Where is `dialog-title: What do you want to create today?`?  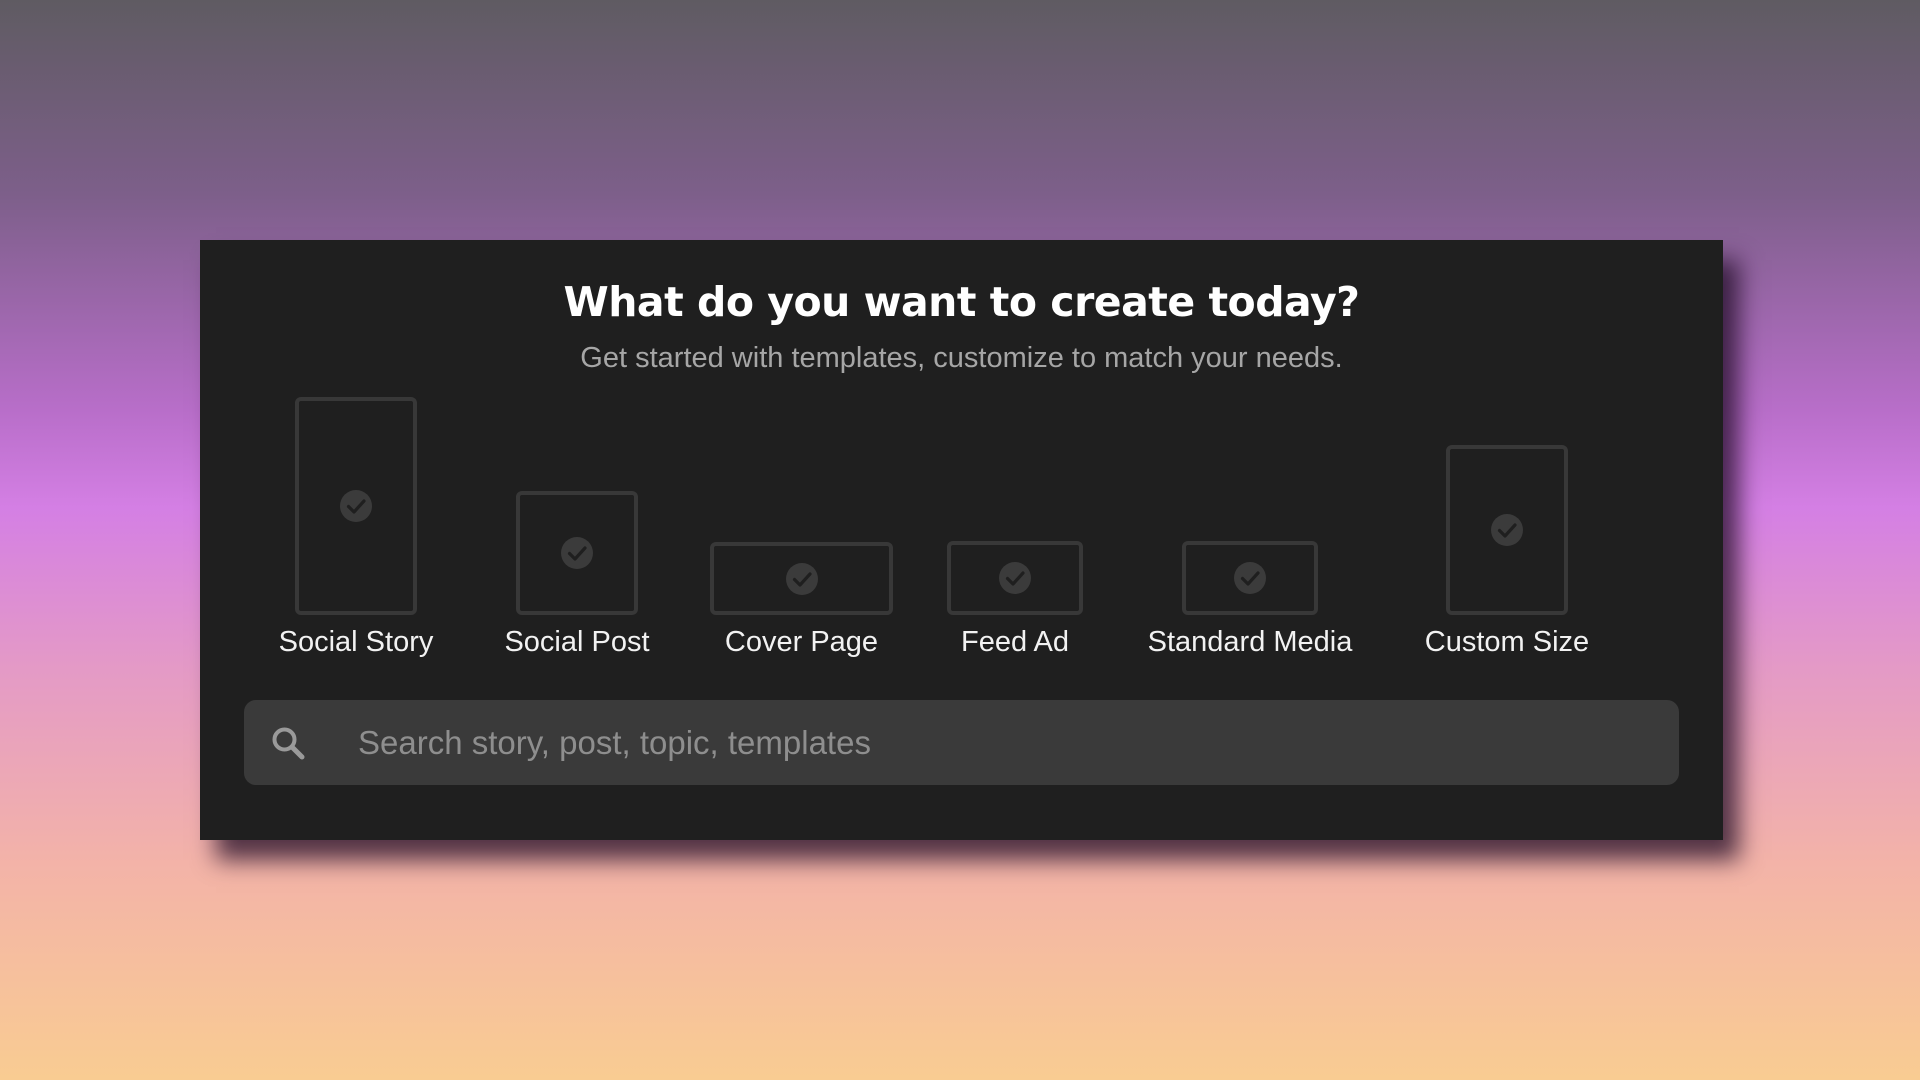 dialog-title: What do you want to create today? is located at coordinates (961, 302).